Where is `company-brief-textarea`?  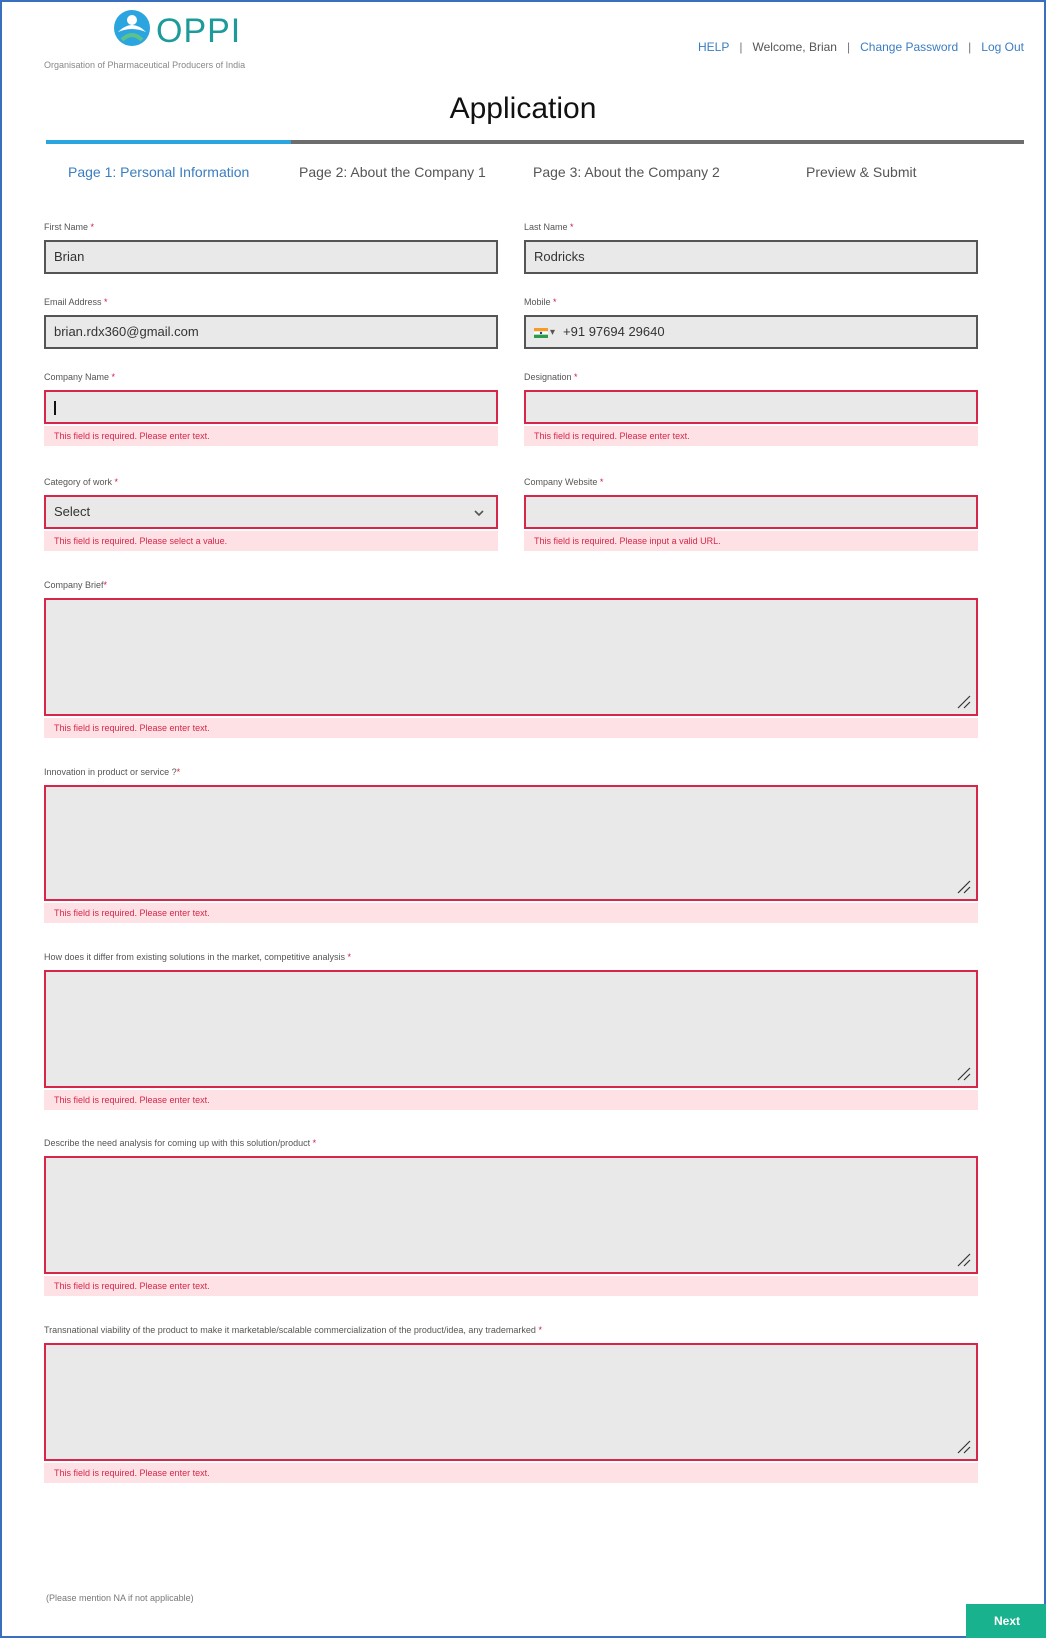
company-brief-textarea is located at coordinates (511, 657).